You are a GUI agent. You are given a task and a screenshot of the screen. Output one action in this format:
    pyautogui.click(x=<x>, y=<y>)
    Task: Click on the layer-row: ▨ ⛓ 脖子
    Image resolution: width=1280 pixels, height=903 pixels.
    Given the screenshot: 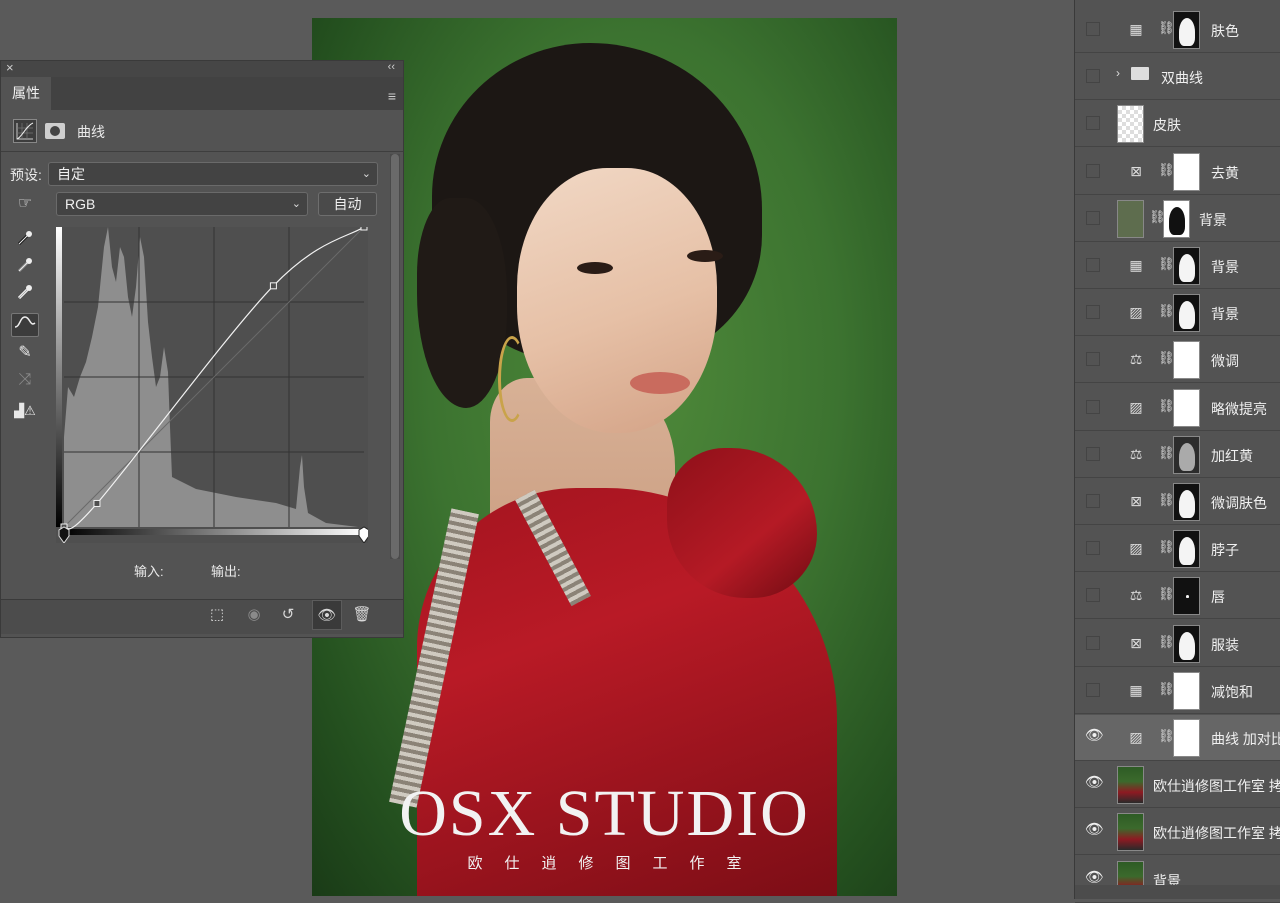 What is the action you would take?
    pyautogui.click(x=1177, y=549)
    